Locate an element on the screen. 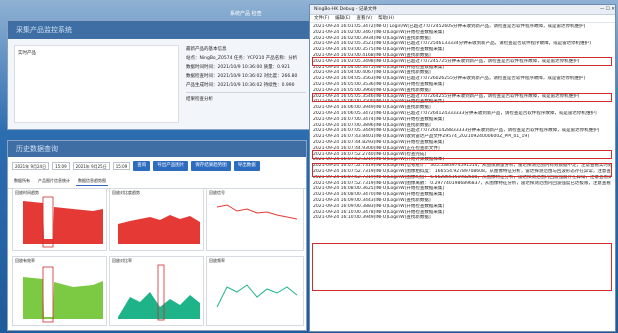  product-info-row: 站点：NingBo_Z0574 任务：YCP210 产品名称：分析 is located at coordinates (242, 58).